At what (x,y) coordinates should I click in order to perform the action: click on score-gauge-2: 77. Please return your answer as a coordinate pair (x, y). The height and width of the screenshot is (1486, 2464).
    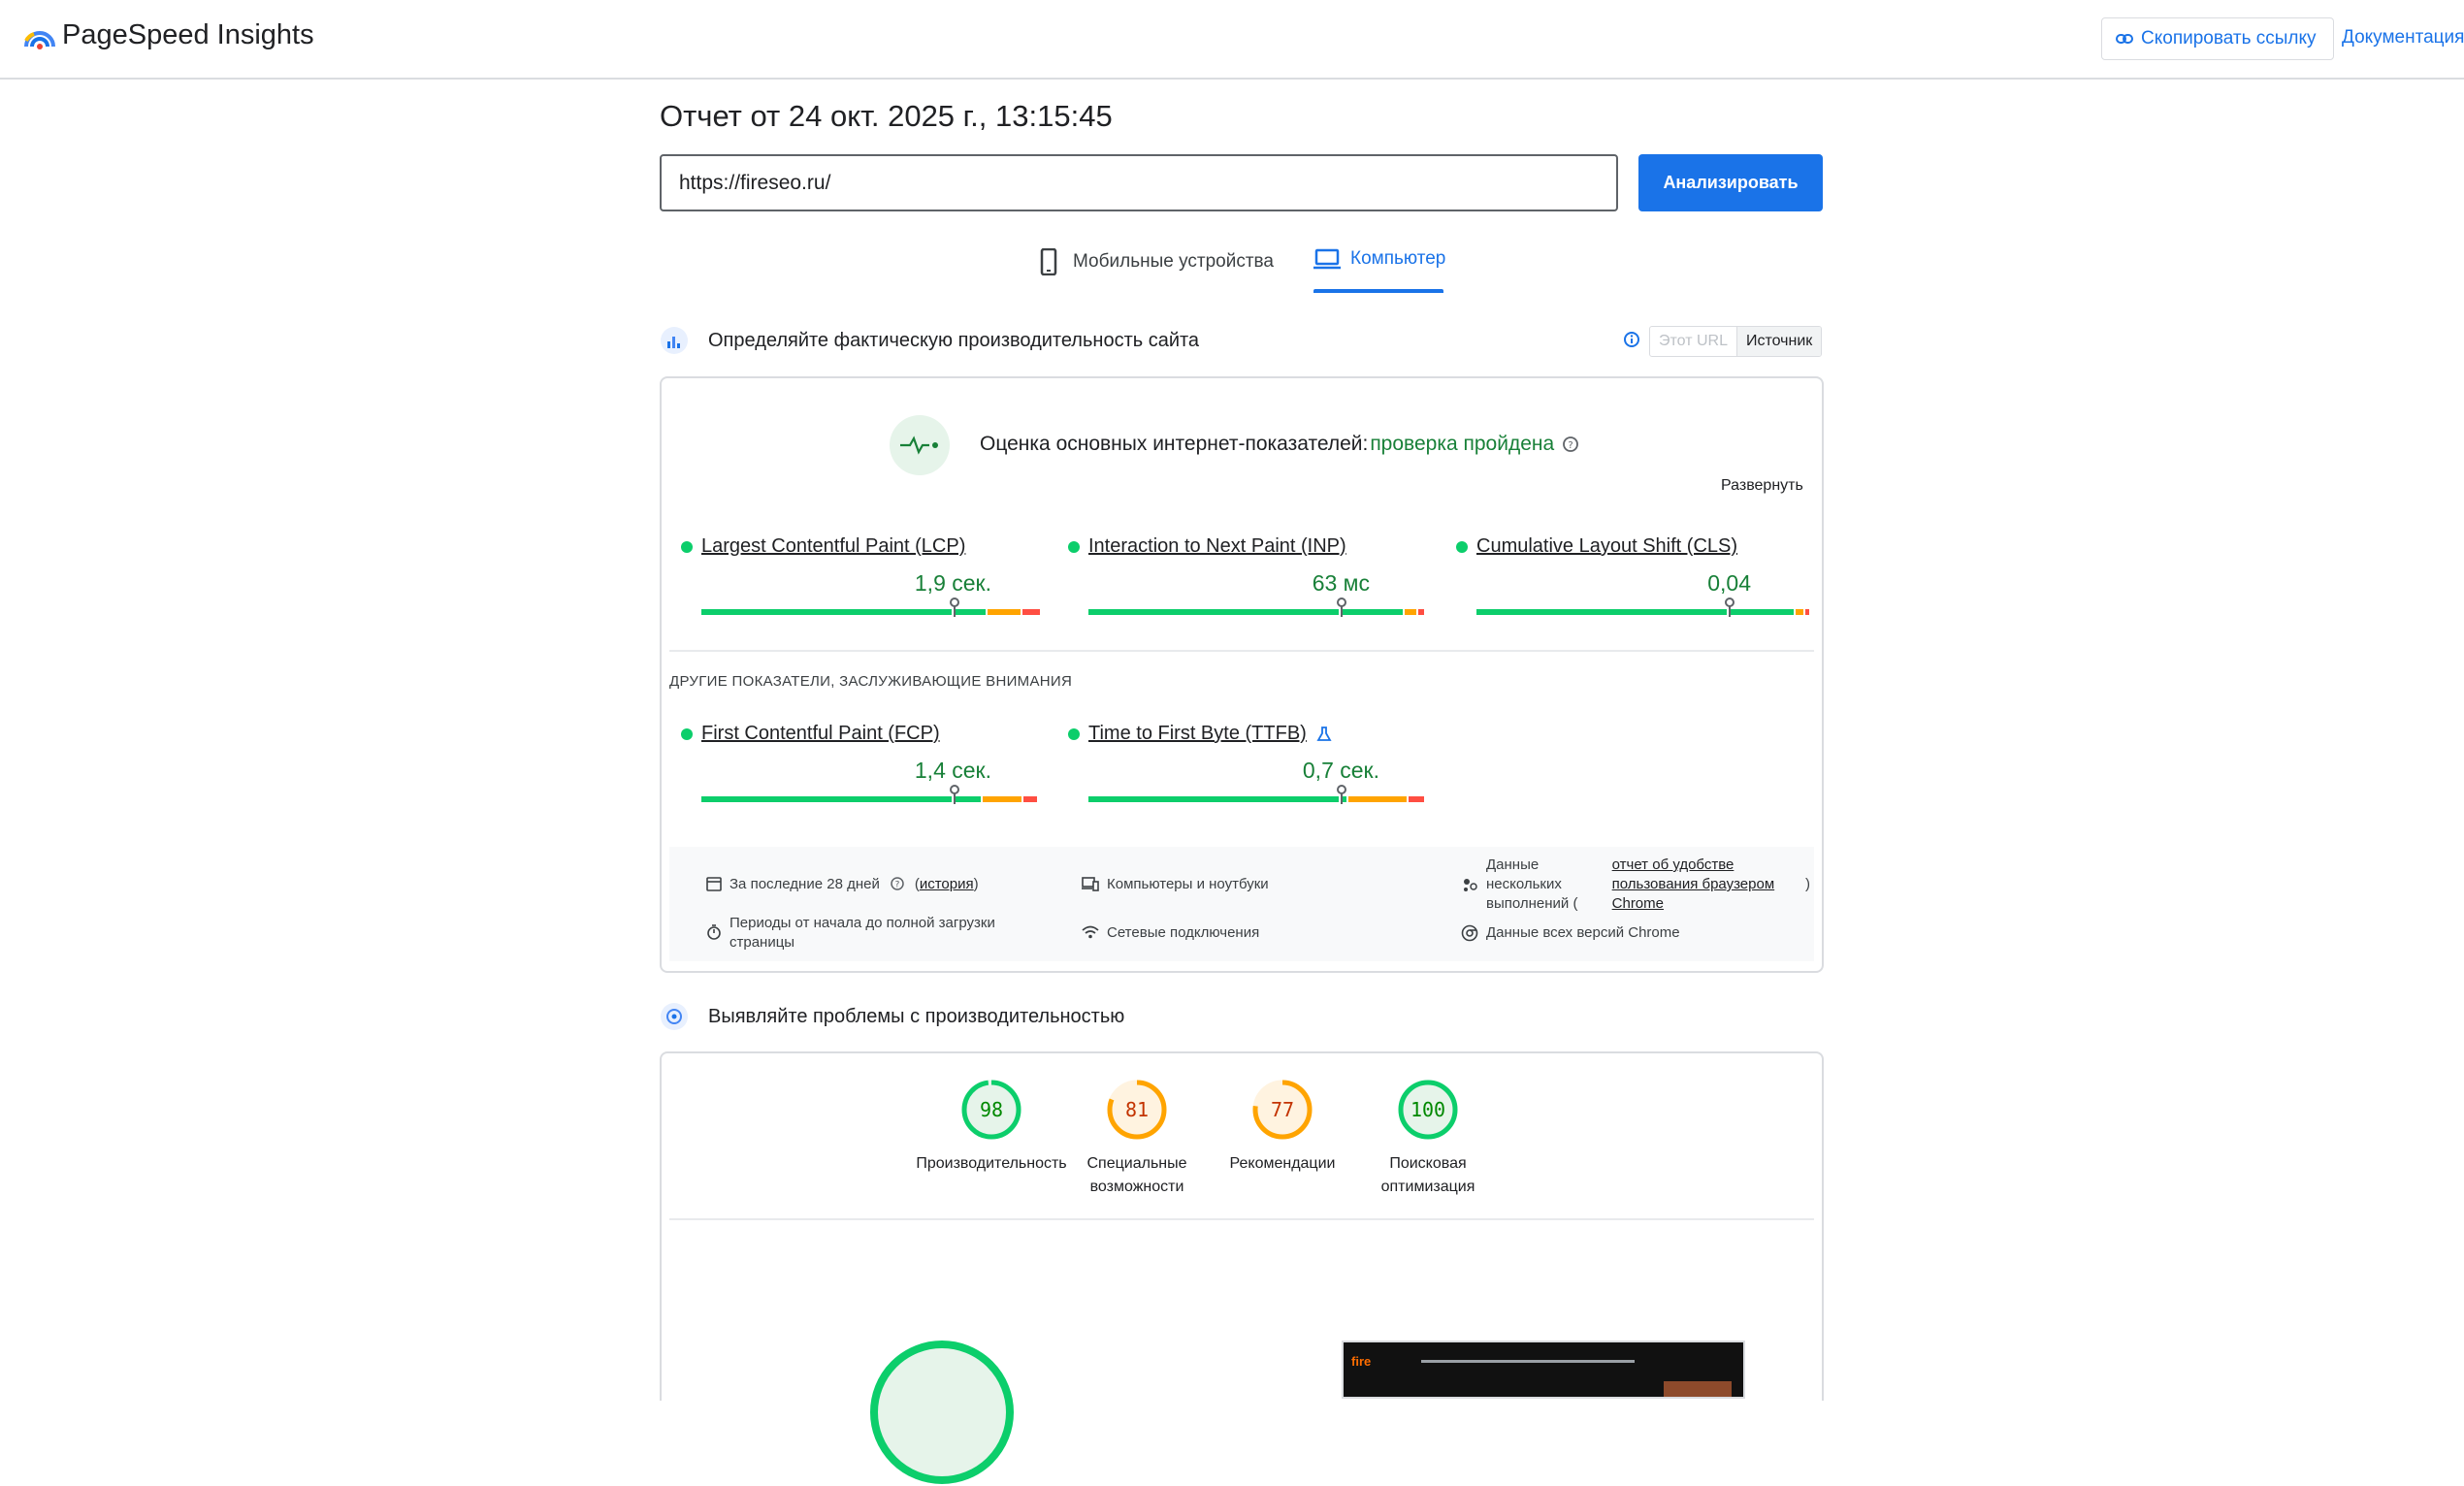
    Looking at the image, I should click on (1282, 1110).